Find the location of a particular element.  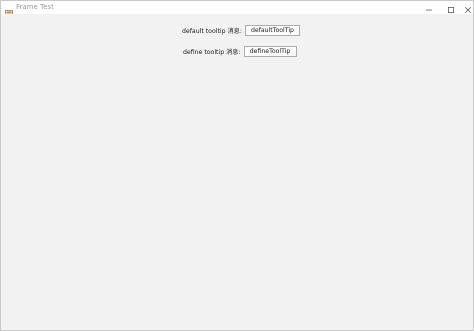

default-tooltip-label: default tooltip 消息: is located at coordinates (212, 31).